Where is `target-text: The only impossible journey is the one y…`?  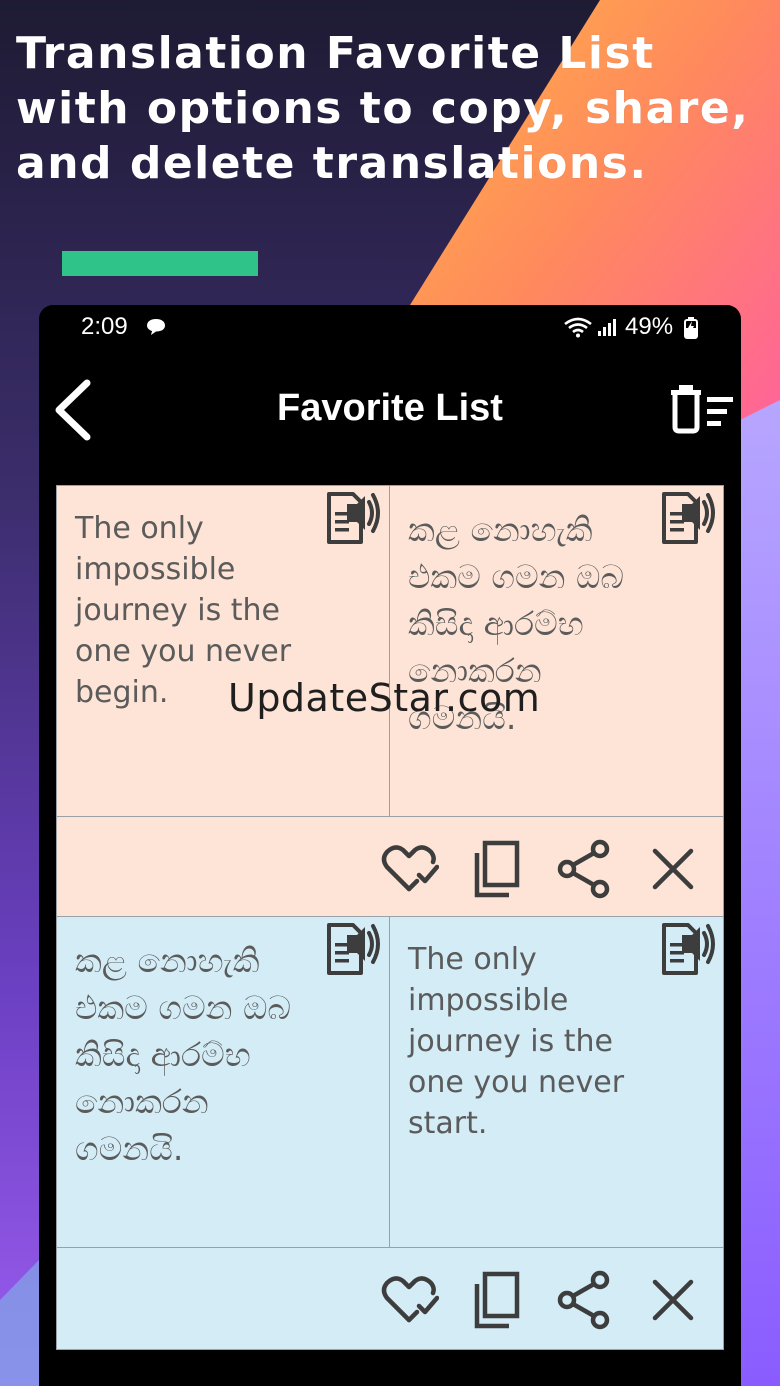 target-text: The only impossible journey is the one y… is located at coordinates (528, 1041).